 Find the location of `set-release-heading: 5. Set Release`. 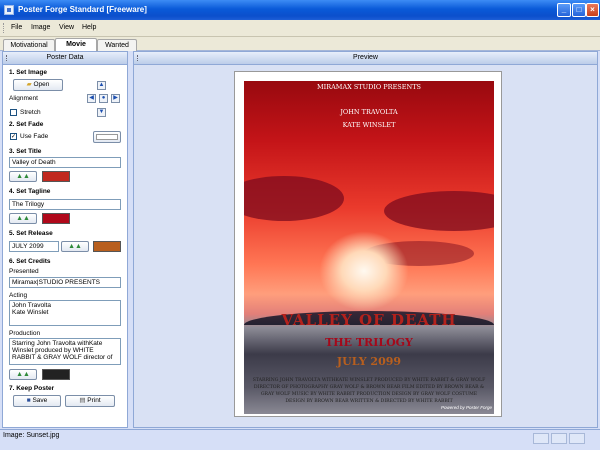

set-release-heading: 5. Set Release is located at coordinates (31, 233).